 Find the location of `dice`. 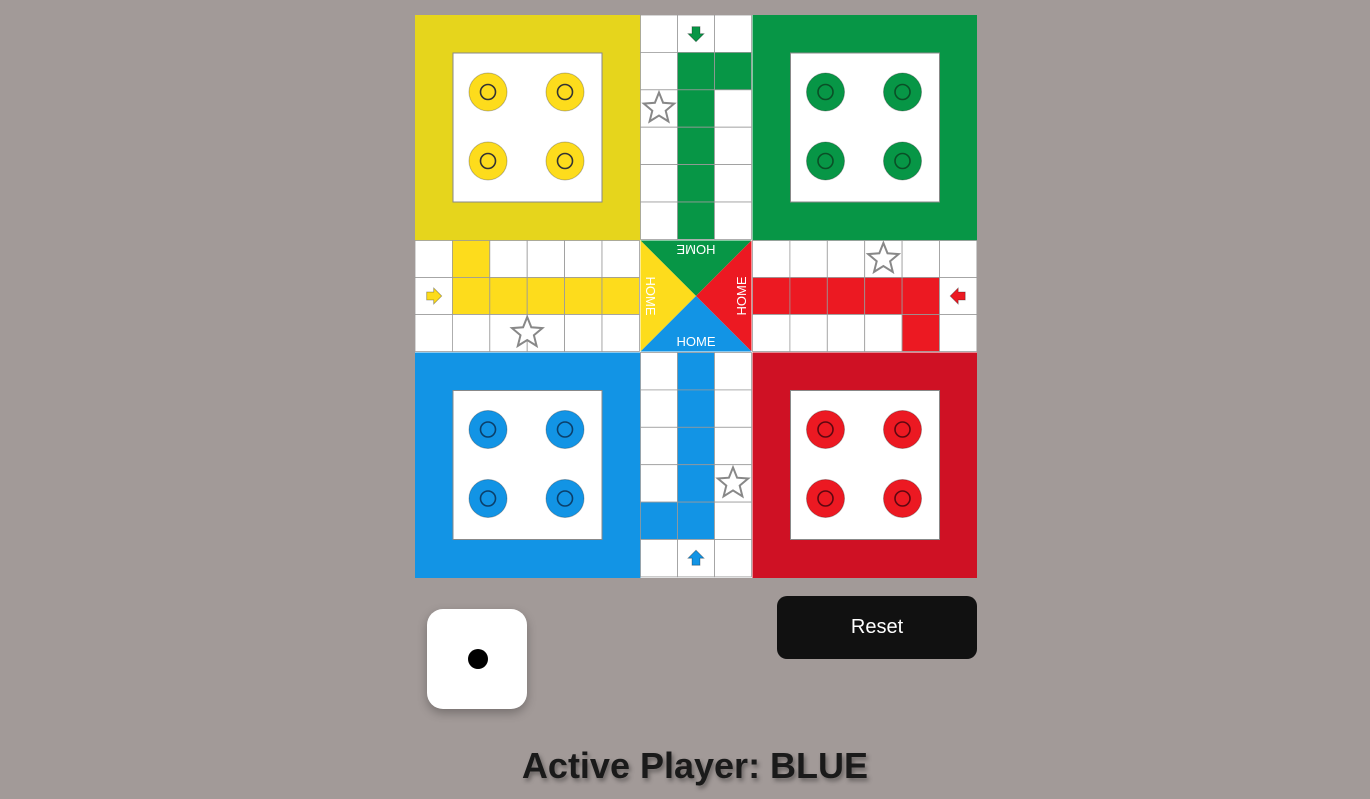

dice is located at coordinates (477, 659).